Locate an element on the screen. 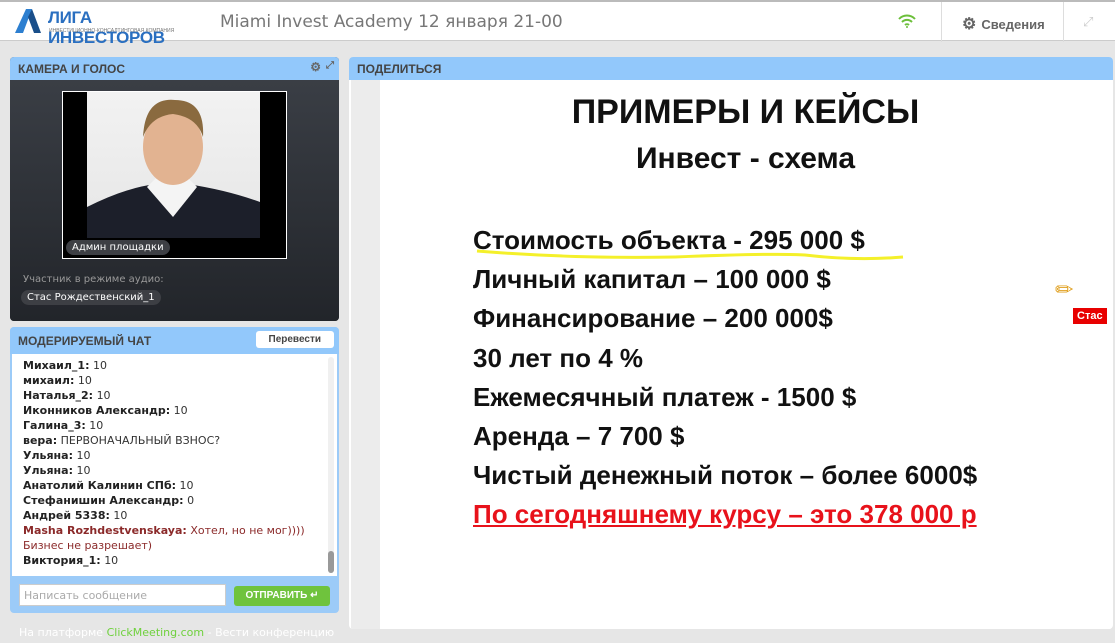  chat-message: Стефанишин Александр: 0 is located at coordinates (174, 500).